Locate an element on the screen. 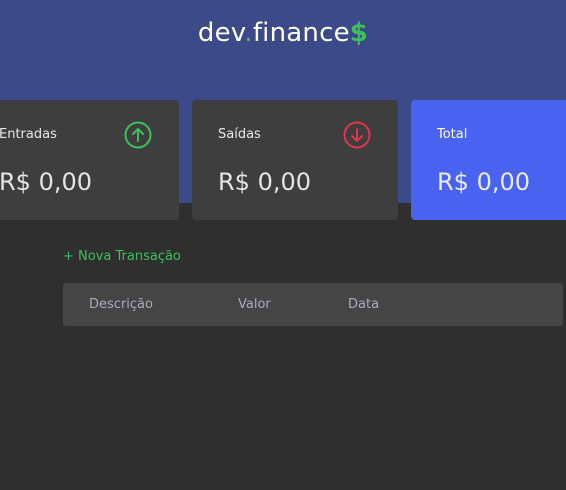  arrow-down-circle-icon is located at coordinates (357, 135).